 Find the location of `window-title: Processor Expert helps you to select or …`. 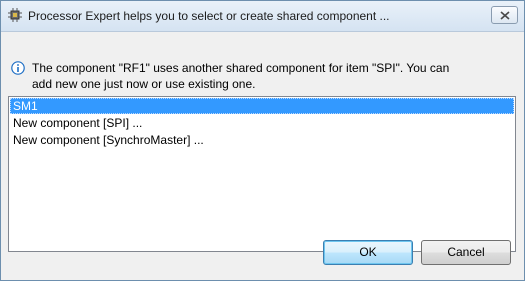

window-title: Processor Expert helps you to select or … is located at coordinates (209, 16).